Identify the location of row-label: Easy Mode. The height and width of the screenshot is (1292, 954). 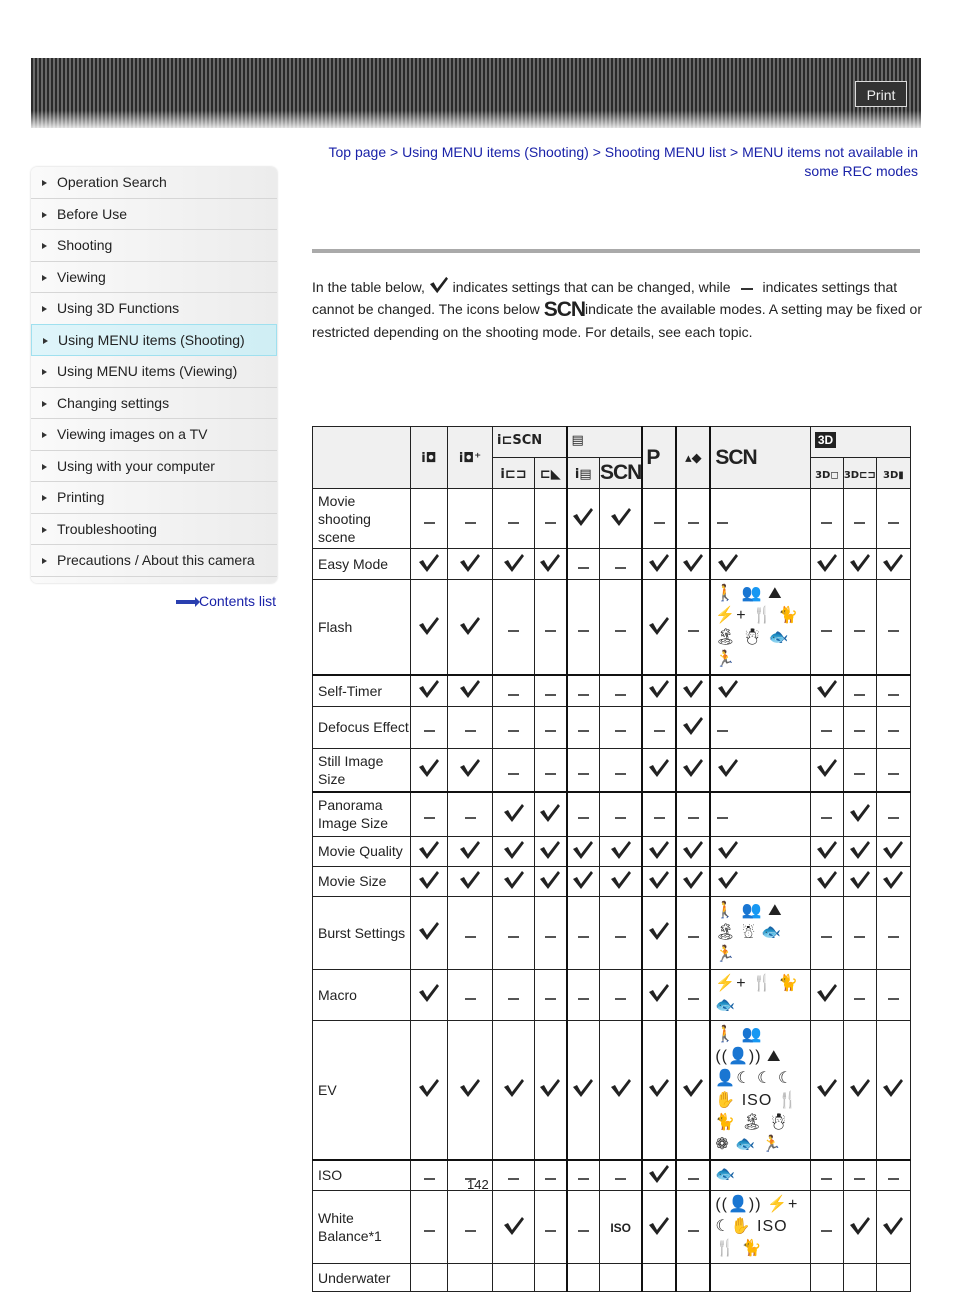
(361, 564).